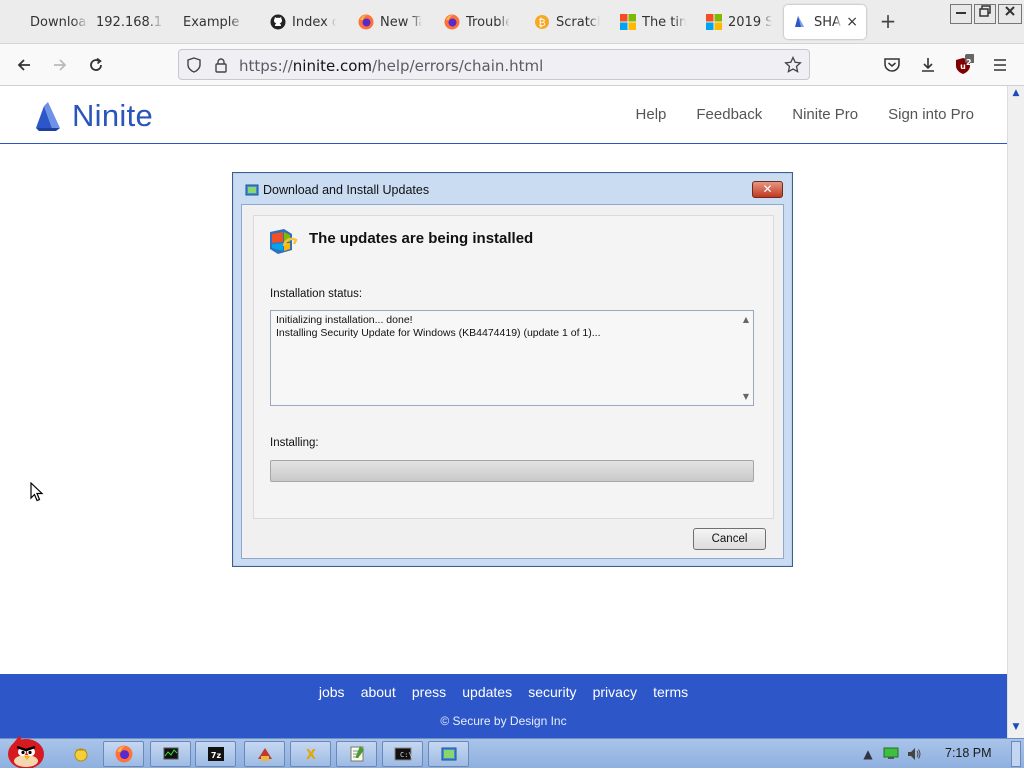 The image size is (1024, 768). What do you see at coordinates (914, 754) in the screenshot?
I see `volume-icon` at bounding box center [914, 754].